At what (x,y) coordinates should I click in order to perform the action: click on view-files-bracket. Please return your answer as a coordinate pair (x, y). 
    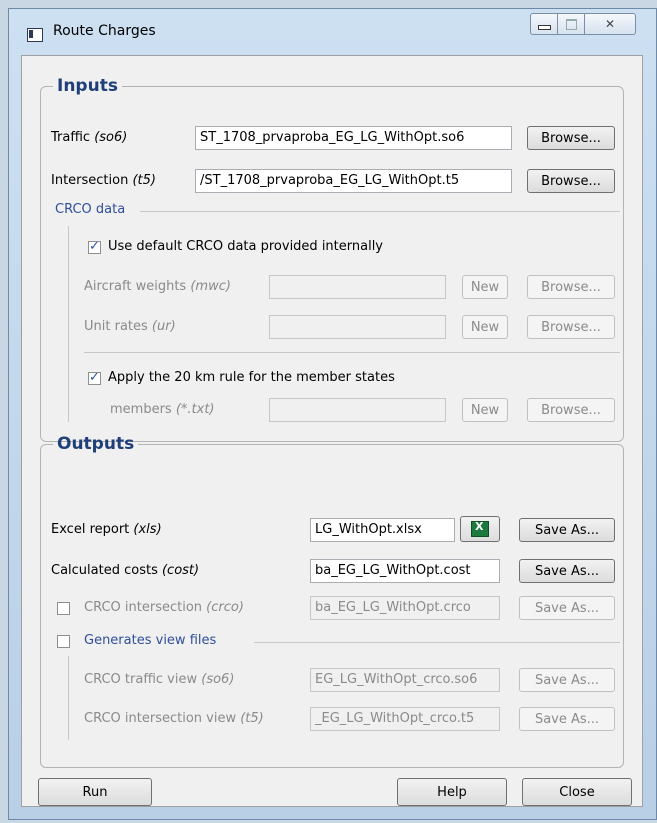
    Looking at the image, I should click on (68, 698).